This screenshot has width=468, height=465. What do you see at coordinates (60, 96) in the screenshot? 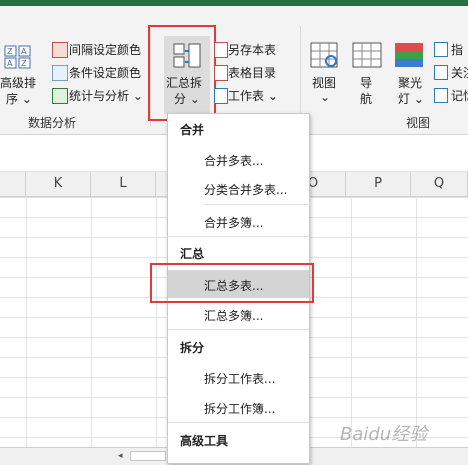
I see `statistics-icon` at bounding box center [60, 96].